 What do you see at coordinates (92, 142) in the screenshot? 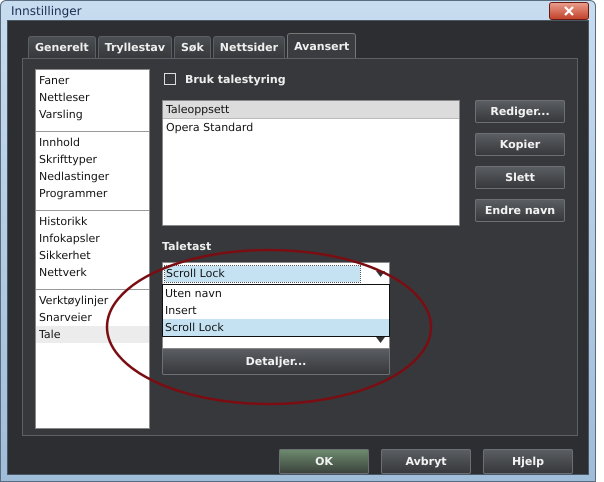
I see `category-item: Innhold` at bounding box center [92, 142].